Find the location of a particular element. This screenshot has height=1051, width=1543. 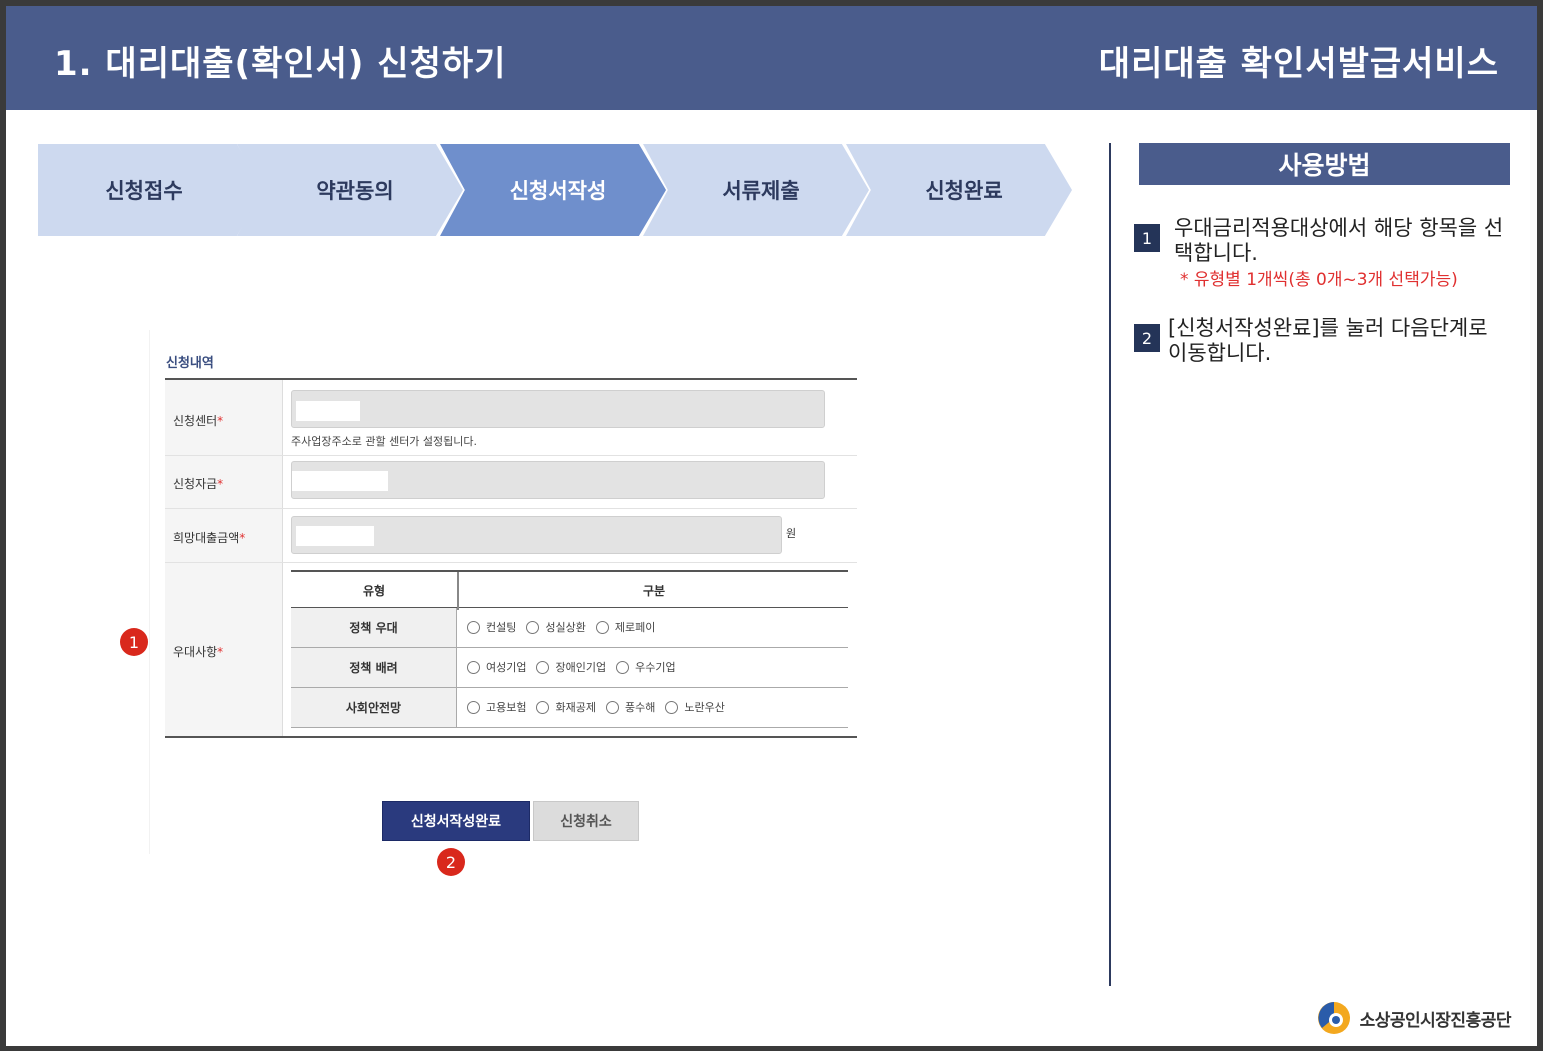

table-row: 사회안전망 고용보험 화재공제 풍수해 노란우산 is located at coordinates (569, 708).